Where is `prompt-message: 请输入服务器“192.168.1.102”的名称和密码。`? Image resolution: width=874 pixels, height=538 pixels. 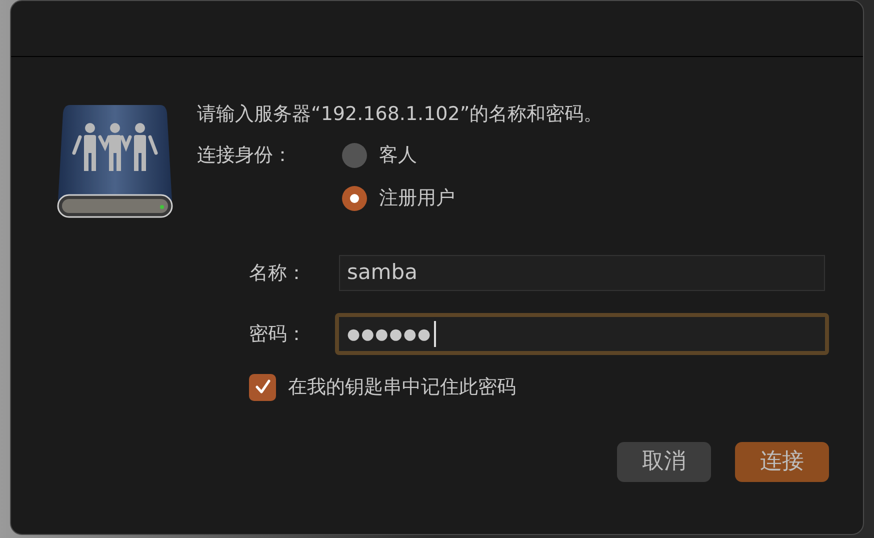 prompt-message: 请输入服务器“192.168.1.102”的名称和密码。 is located at coordinates (400, 114).